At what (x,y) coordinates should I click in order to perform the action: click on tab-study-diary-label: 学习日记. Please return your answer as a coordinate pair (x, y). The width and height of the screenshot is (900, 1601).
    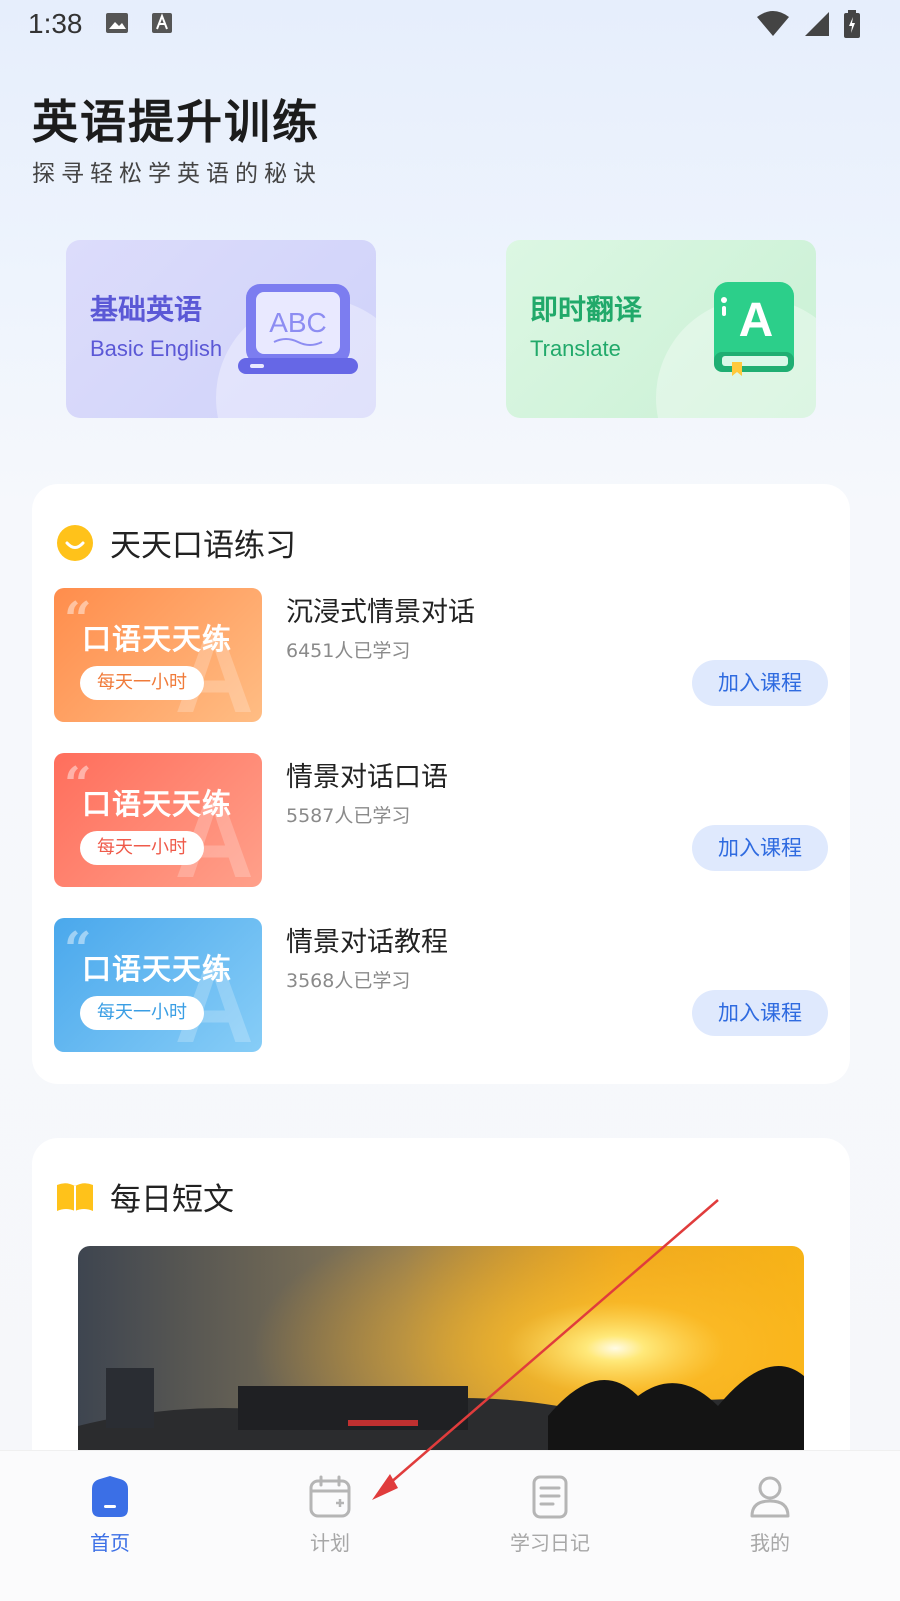
    Looking at the image, I should click on (550, 1543).